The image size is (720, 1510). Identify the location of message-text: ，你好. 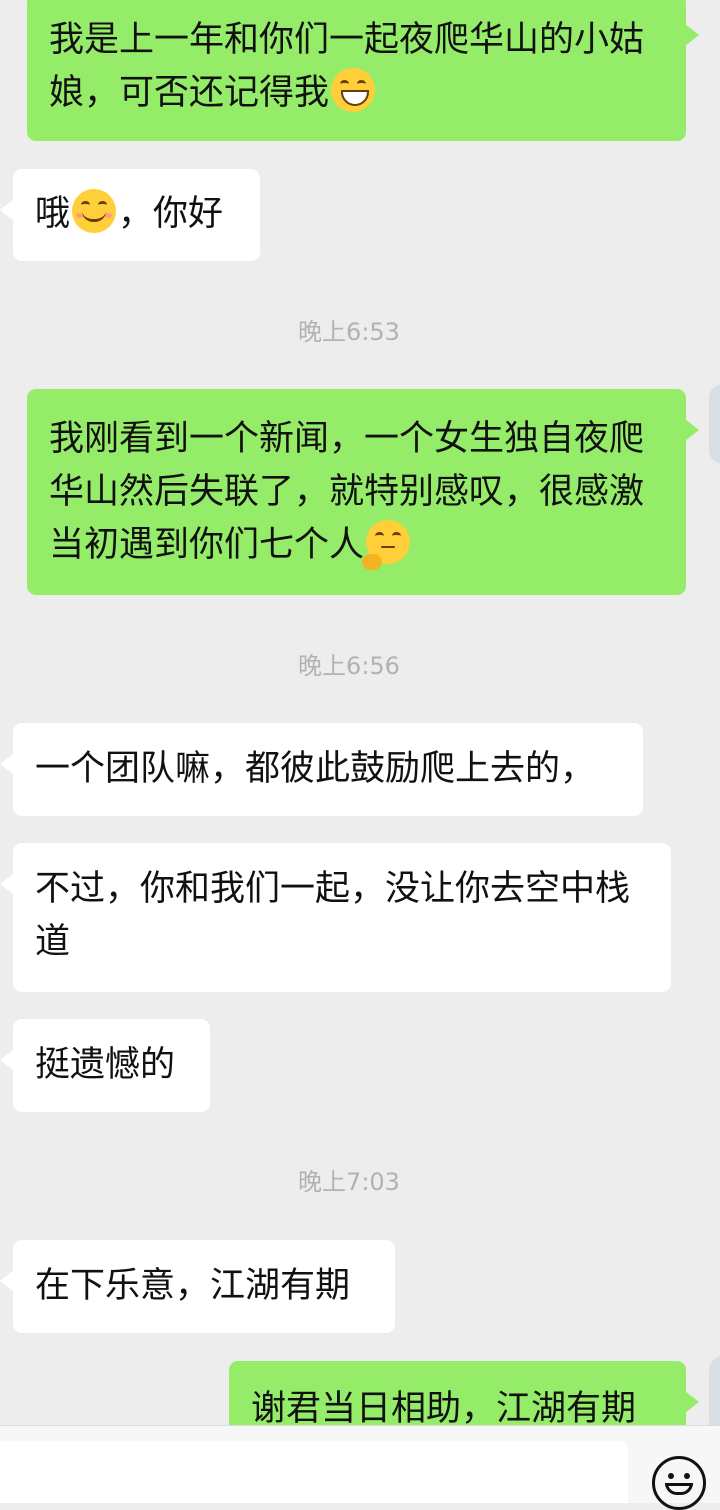
(171, 214).